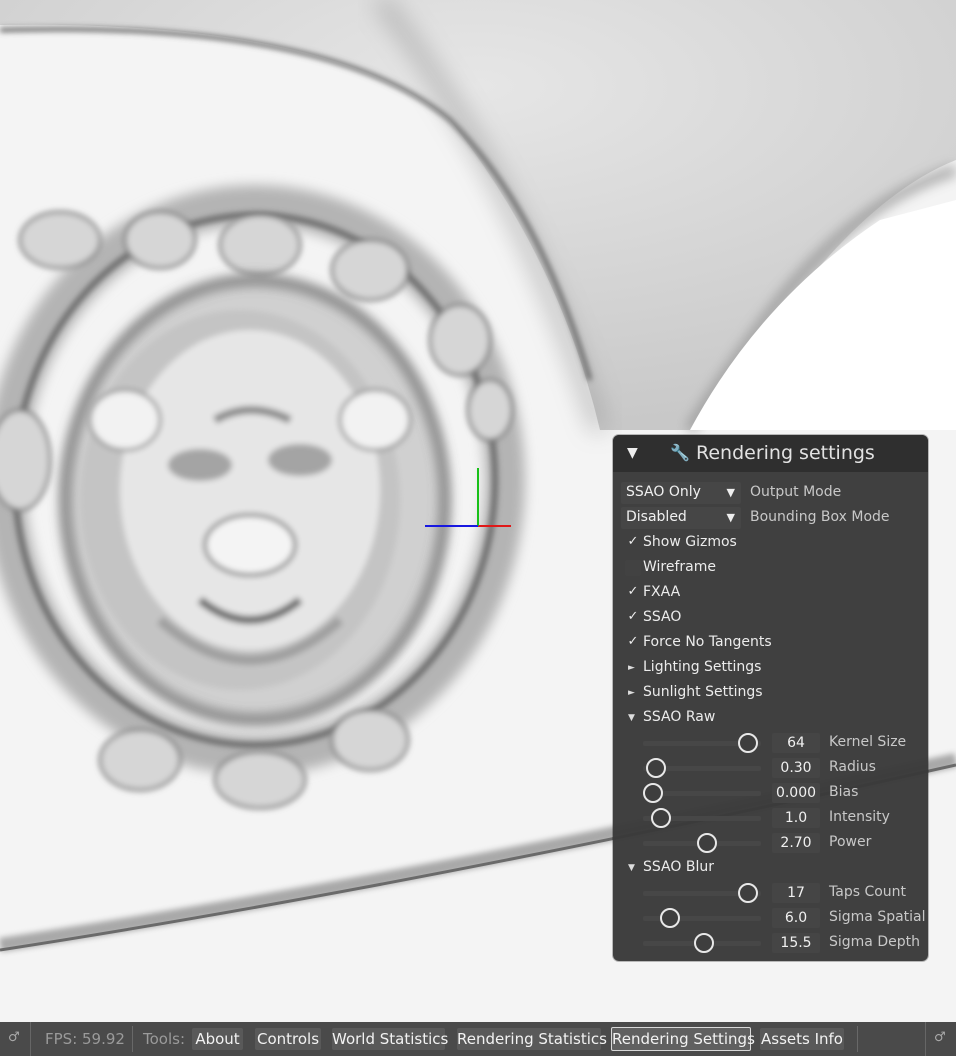  What do you see at coordinates (802, 1039) in the screenshot?
I see `assets-info-button: Assets Info` at bounding box center [802, 1039].